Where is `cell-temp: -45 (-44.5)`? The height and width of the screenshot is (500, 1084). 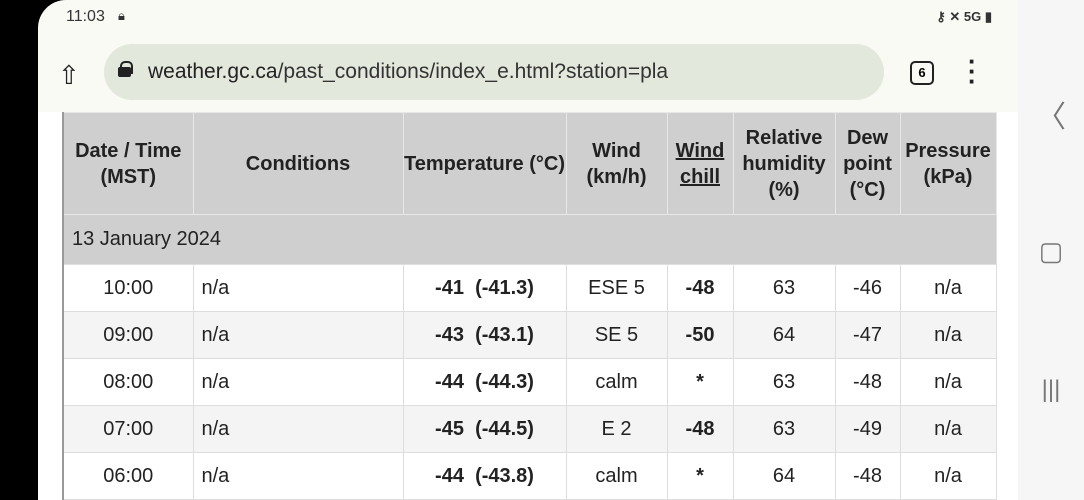 cell-temp: -45 (-44.5) is located at coordinates (484, 429).